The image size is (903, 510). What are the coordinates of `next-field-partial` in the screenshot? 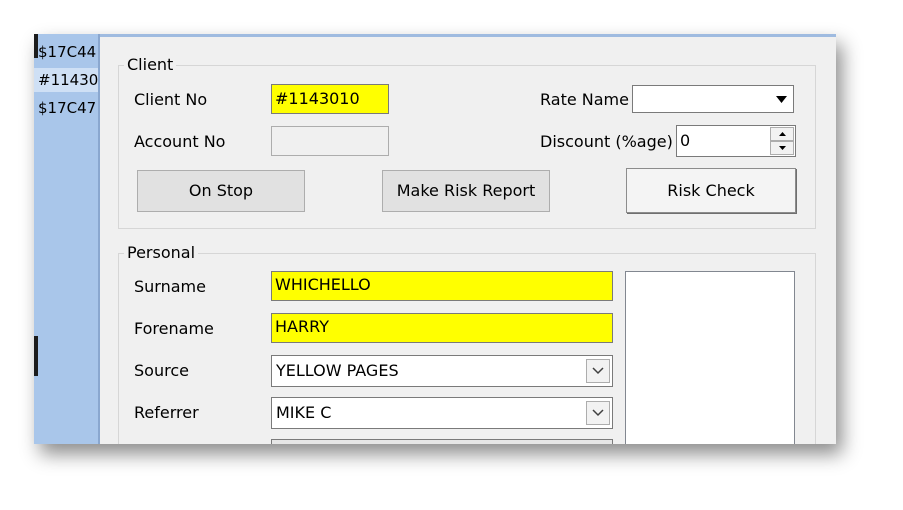 It's located at (442, 441).